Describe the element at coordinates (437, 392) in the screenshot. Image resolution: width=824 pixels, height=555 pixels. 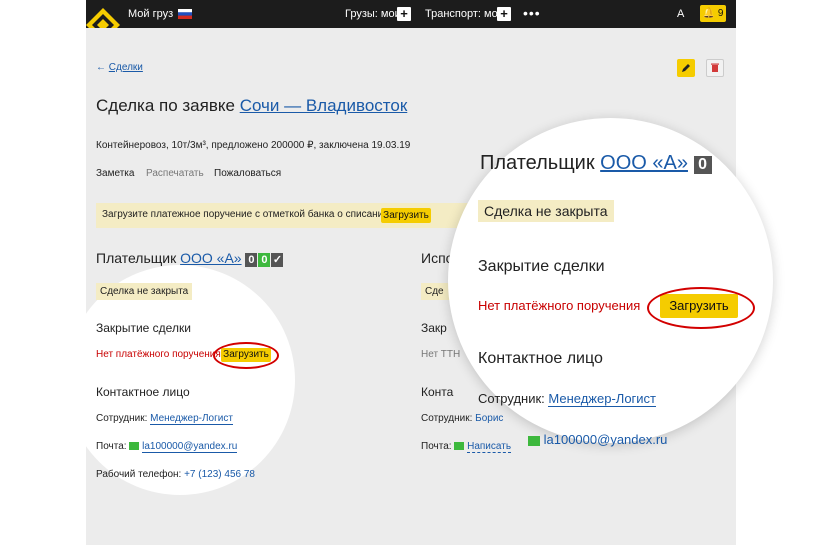
I see `executor-contact-title: Конта` at that location.